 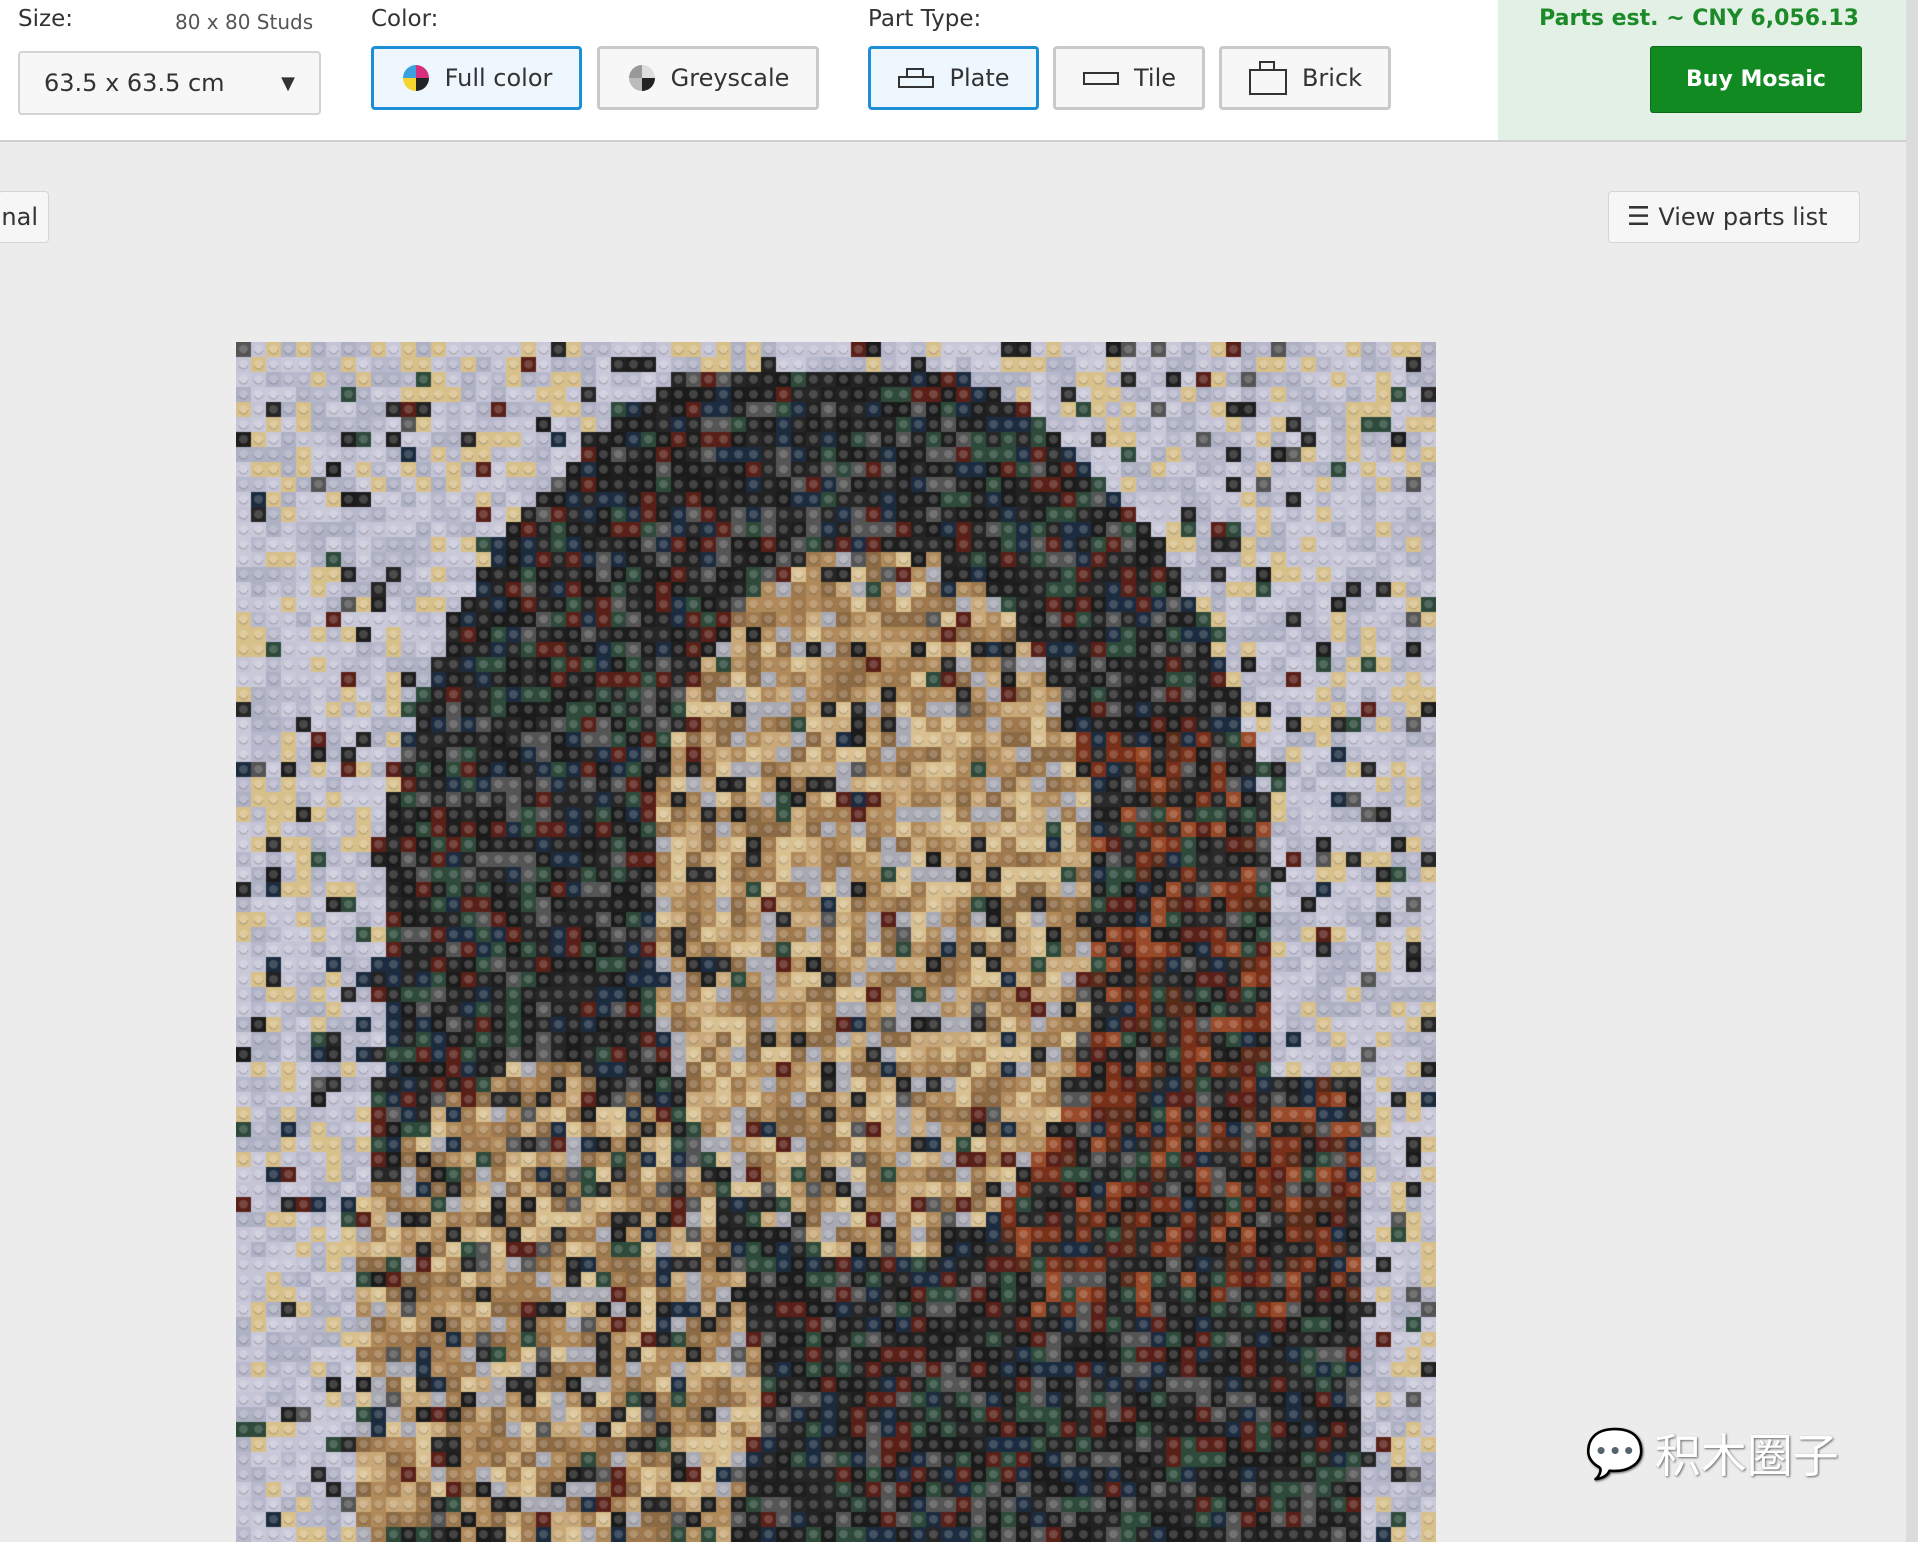 I want to click on price-panel: Parts est. ~ CNY 6,056.13 Buy Mosaic, so click(x=1702, y=70).